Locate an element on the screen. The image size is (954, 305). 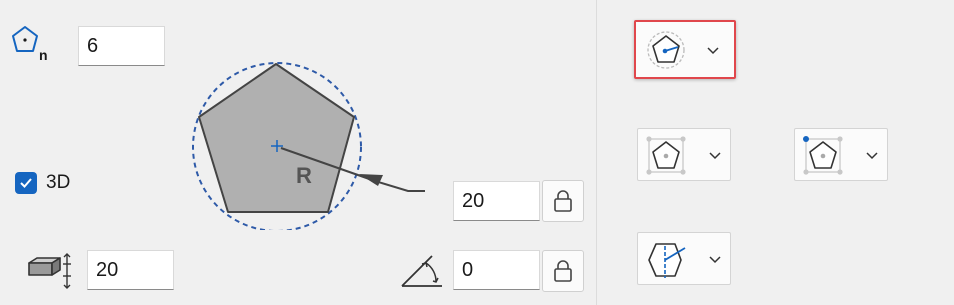
three-d-label: 3D is located at coordinates (58, 182).